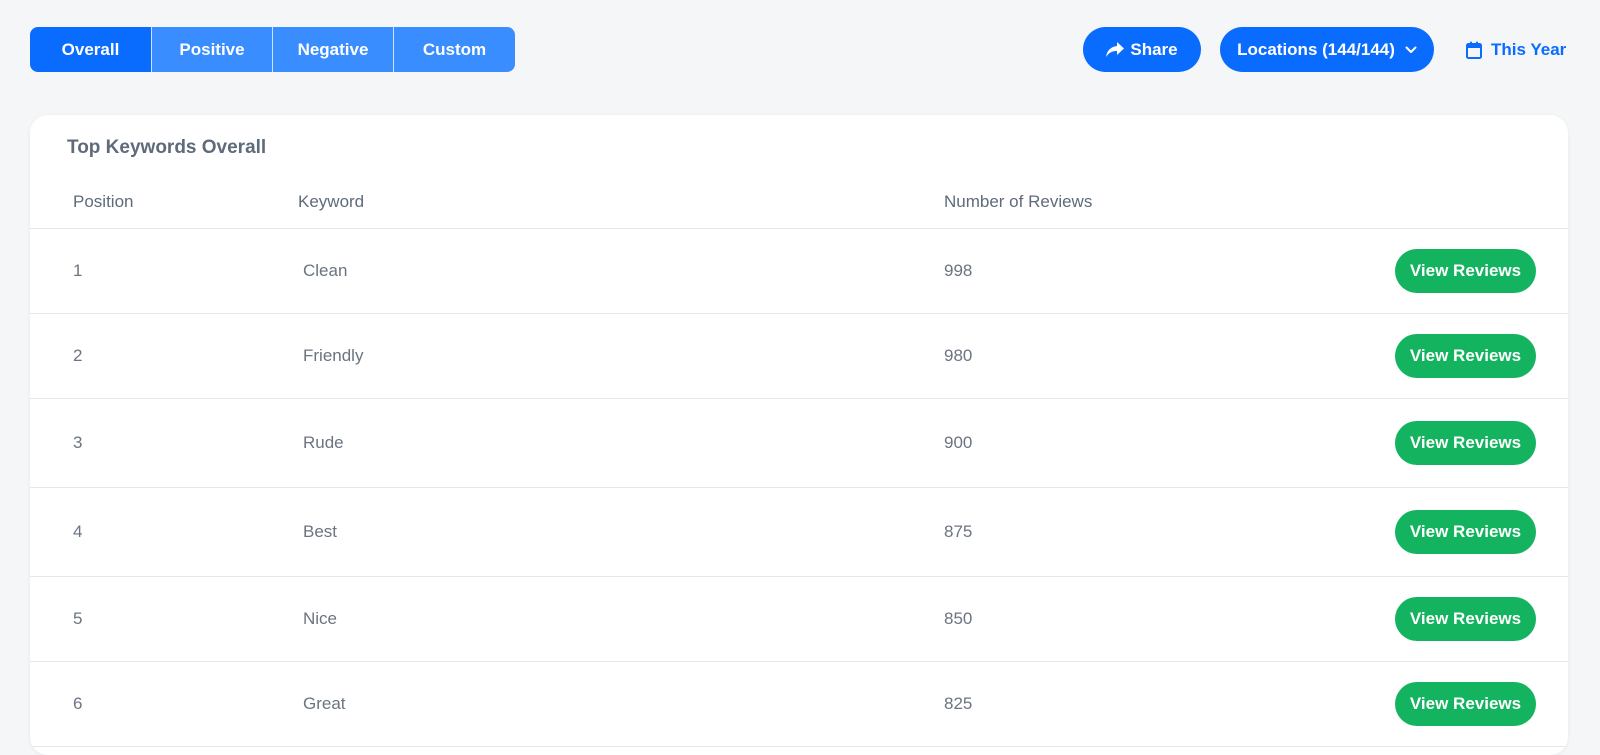 The height and width of the screenshot is (755, 1600). I want to click on card-title: Top Keywords Overall, so click(167, 147).